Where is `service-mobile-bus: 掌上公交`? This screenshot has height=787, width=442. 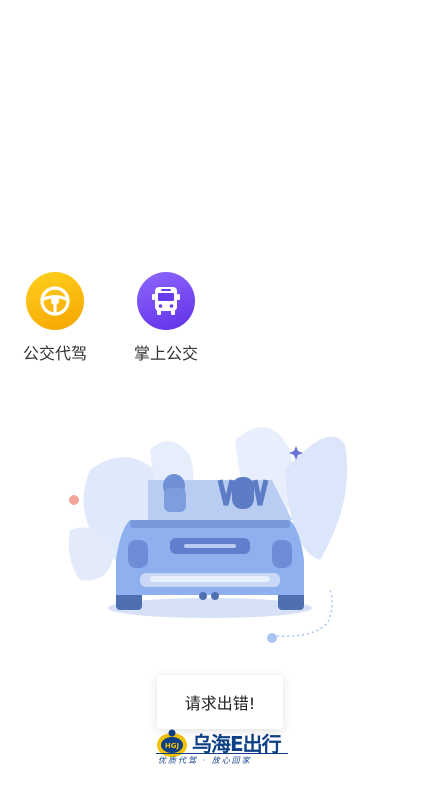 service-mobile-bus: 掌上公交 is located at coordinates (166, 318).